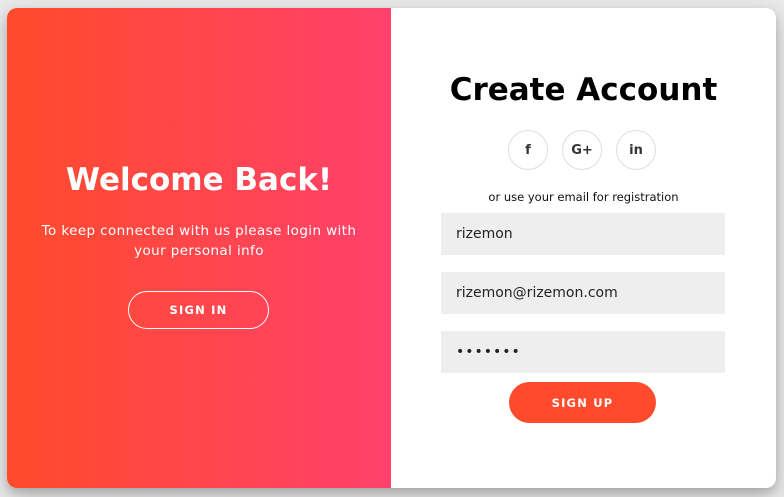  I want to click on sign-up-button: Sign Up, so click(582, 402).